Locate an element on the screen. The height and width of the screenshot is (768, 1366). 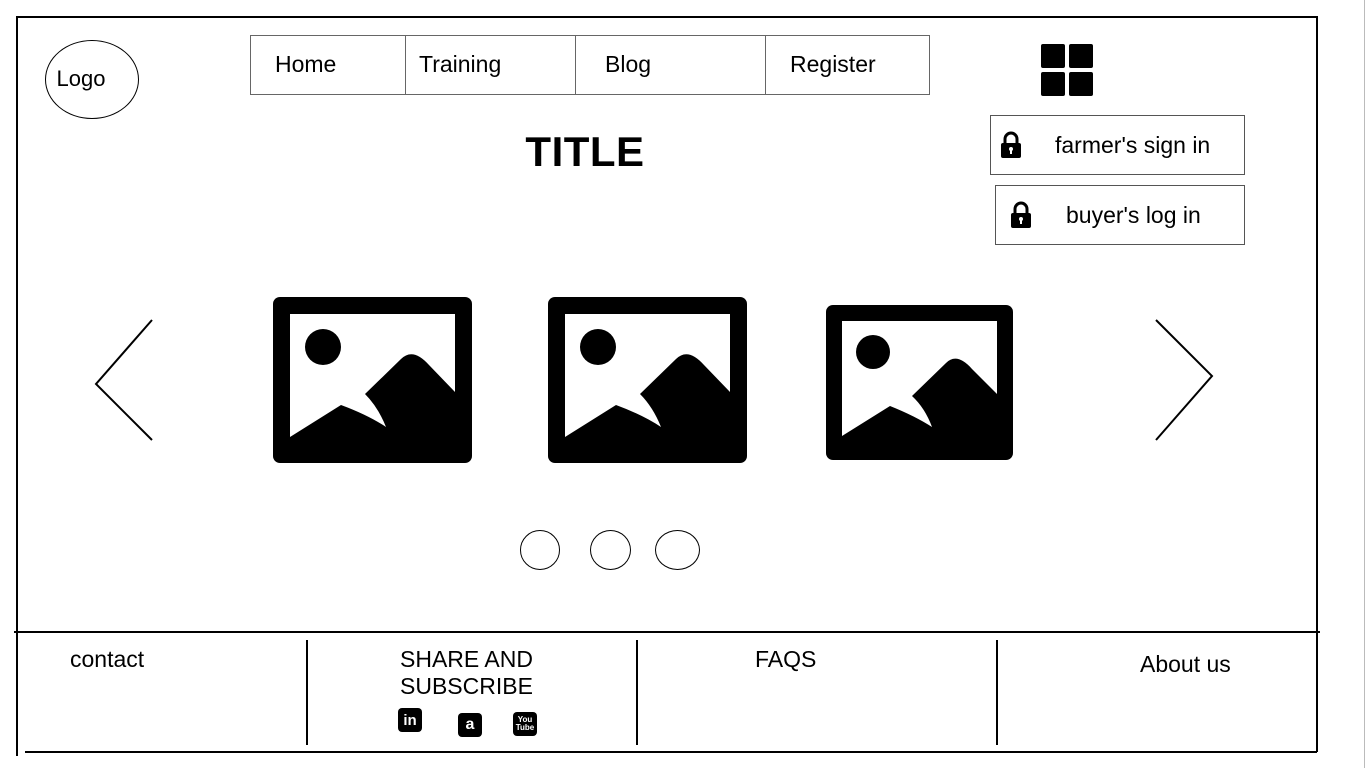
farmer-sign-in-button: farmer's sign in is located at coordinates (1117, 145).